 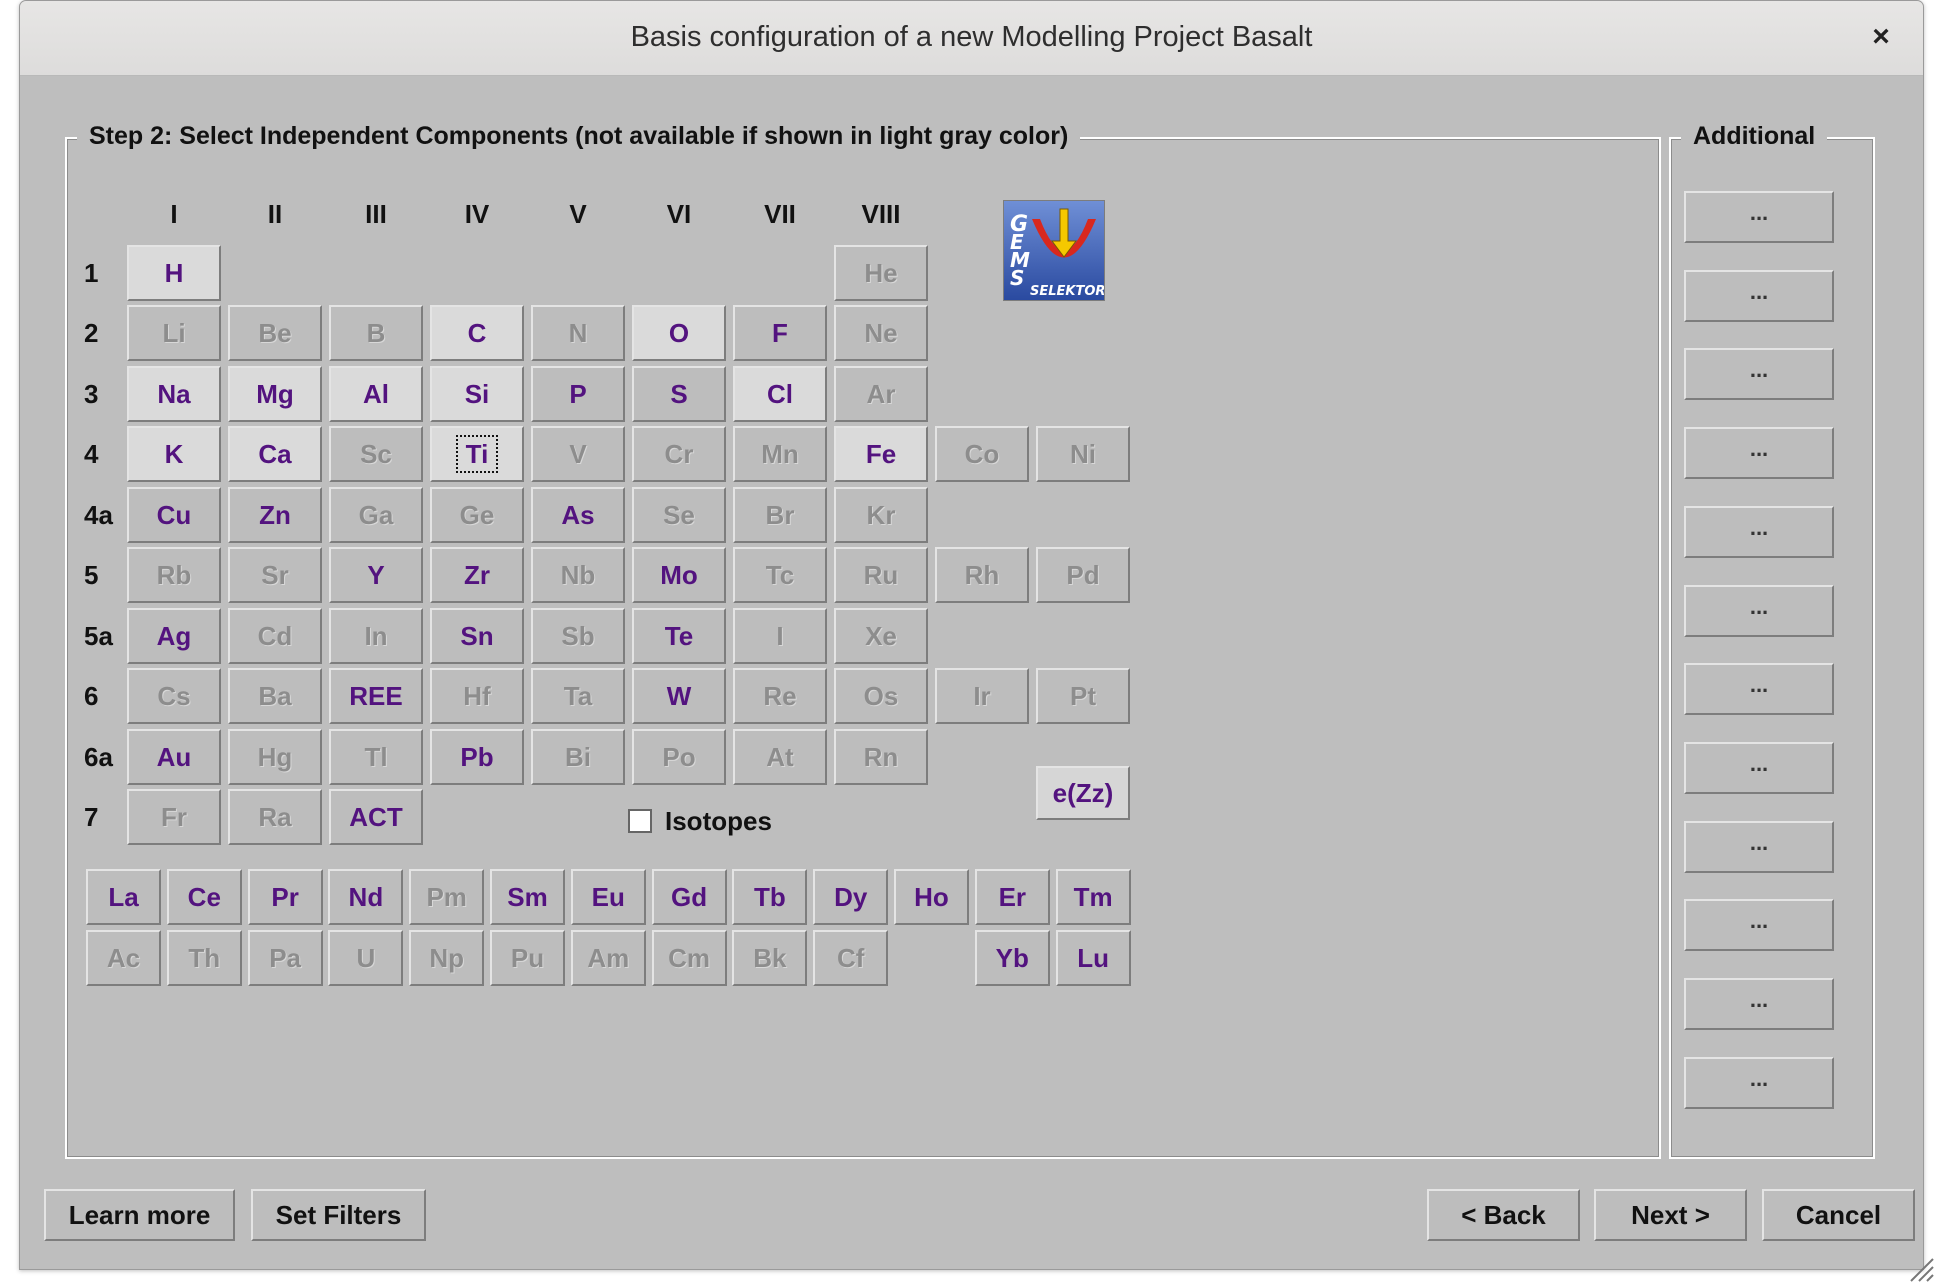 What do you see at coordinates (881, 394) in the screenshot?
I see `element-button-ar: Ar` at bounding box center [881, 394].